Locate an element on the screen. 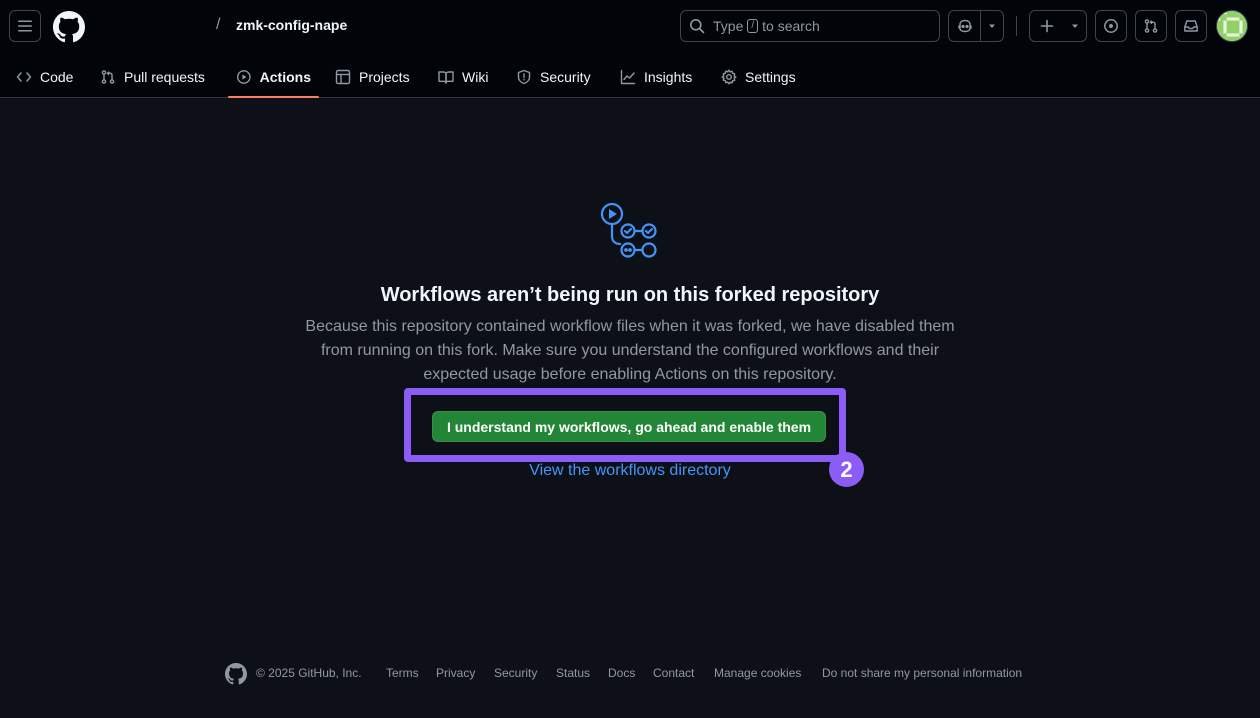 This screenshot has width=1260, height=718. issues-button is located at coordinates (1111, 26).